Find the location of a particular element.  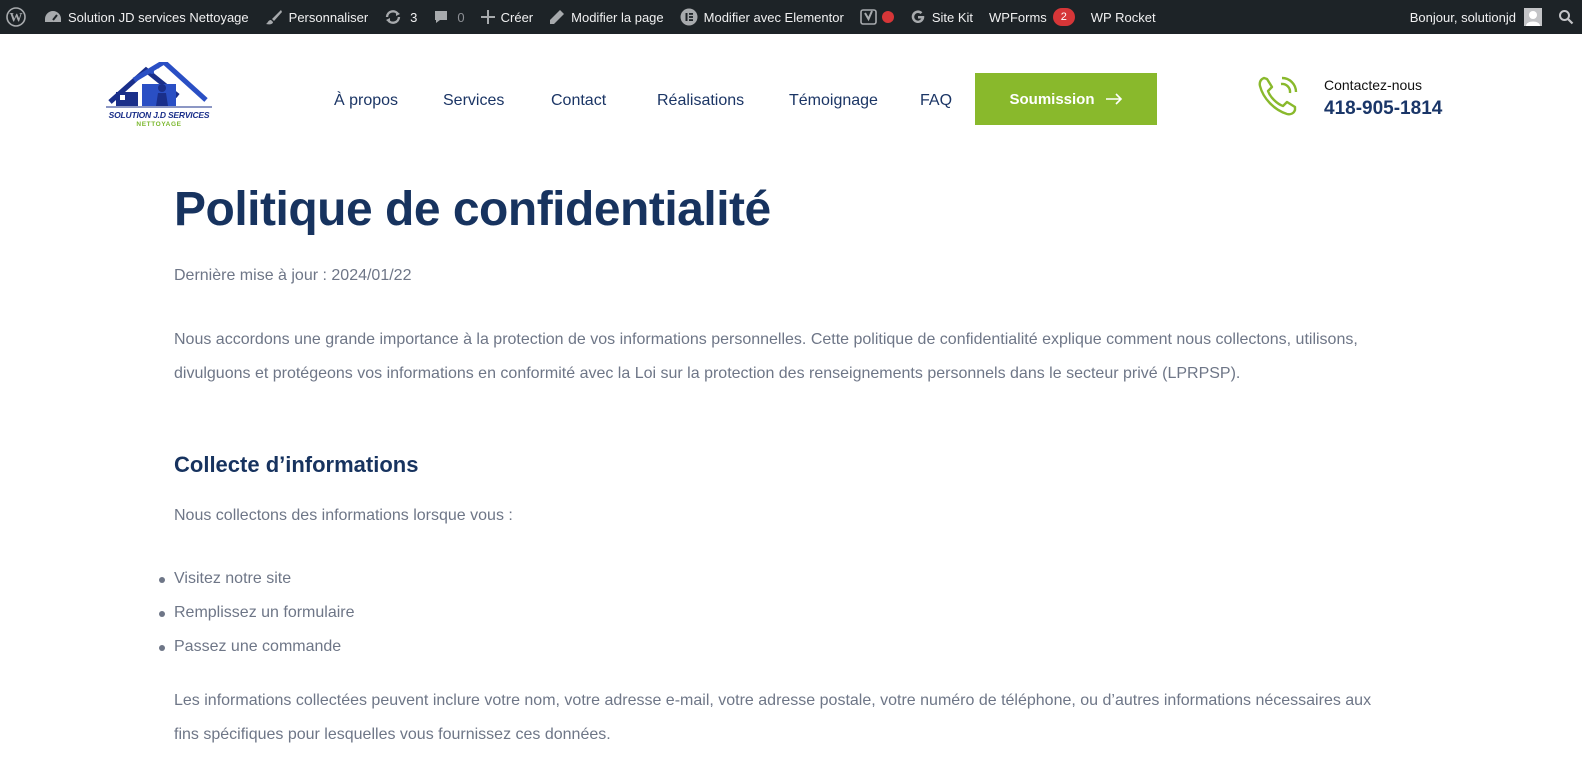

admin-search is located at coordinates (1566, 17).